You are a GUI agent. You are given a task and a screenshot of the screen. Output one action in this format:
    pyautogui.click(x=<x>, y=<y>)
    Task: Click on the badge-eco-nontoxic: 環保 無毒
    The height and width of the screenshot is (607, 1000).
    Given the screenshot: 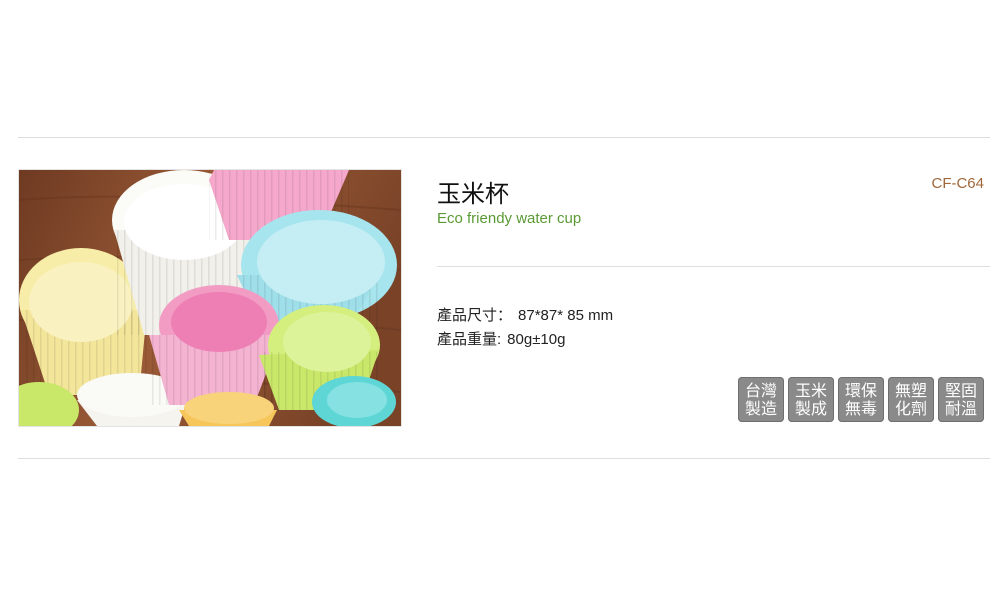 What is the action you would take?
    pyautogui.click(x=861, y=399)
    